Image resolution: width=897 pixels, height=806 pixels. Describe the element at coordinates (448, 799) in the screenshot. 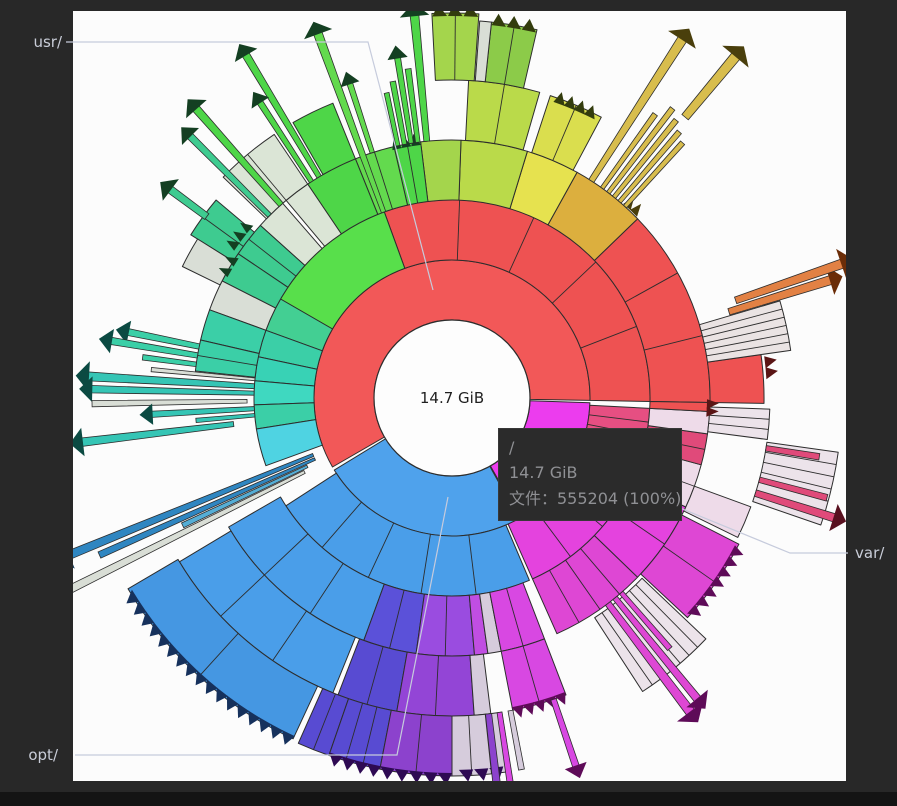

I see `bottom-bar` at that location.